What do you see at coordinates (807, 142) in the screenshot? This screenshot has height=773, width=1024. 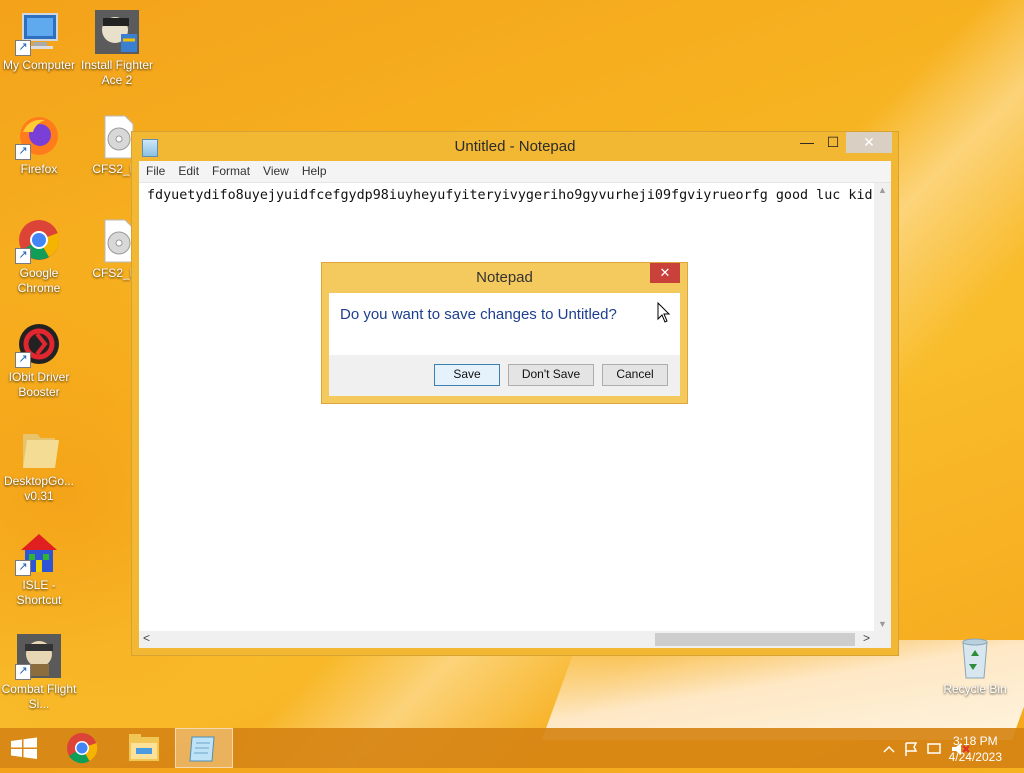 I see `minimize-button: —` at bounding box center [807, 142].